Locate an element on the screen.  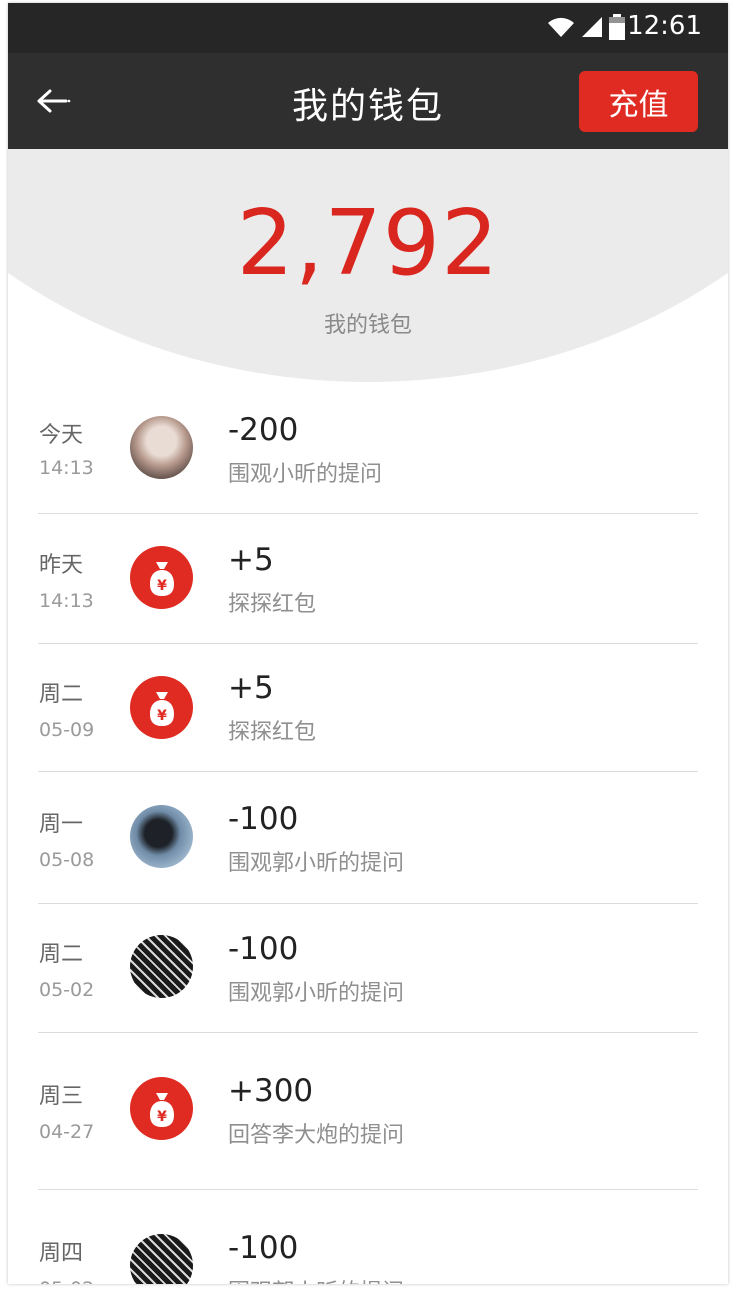
transaction-time: 05-09 is located at coordinates (67, 730).